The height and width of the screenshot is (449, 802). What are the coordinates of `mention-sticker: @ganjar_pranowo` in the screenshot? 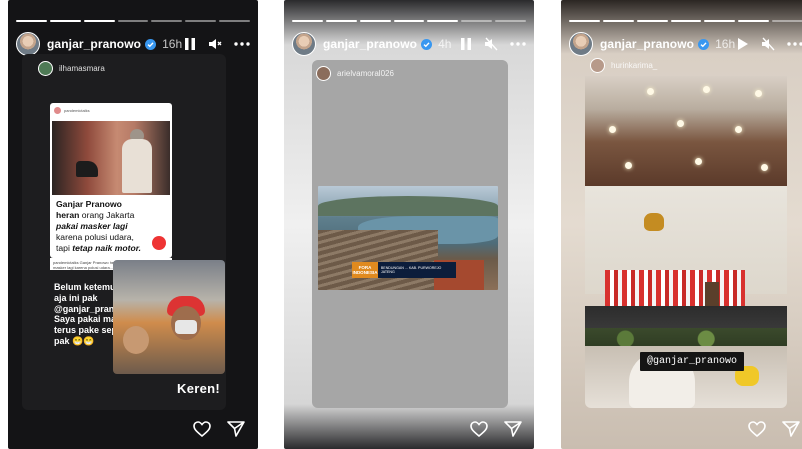 It's located at (692, 361).